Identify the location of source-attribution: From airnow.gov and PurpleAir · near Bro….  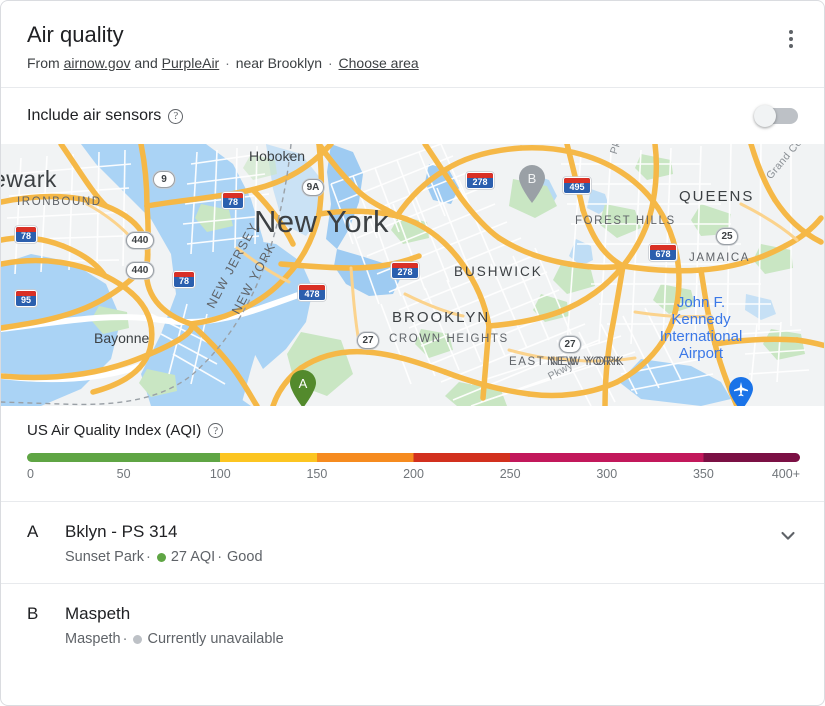
(413, 63).